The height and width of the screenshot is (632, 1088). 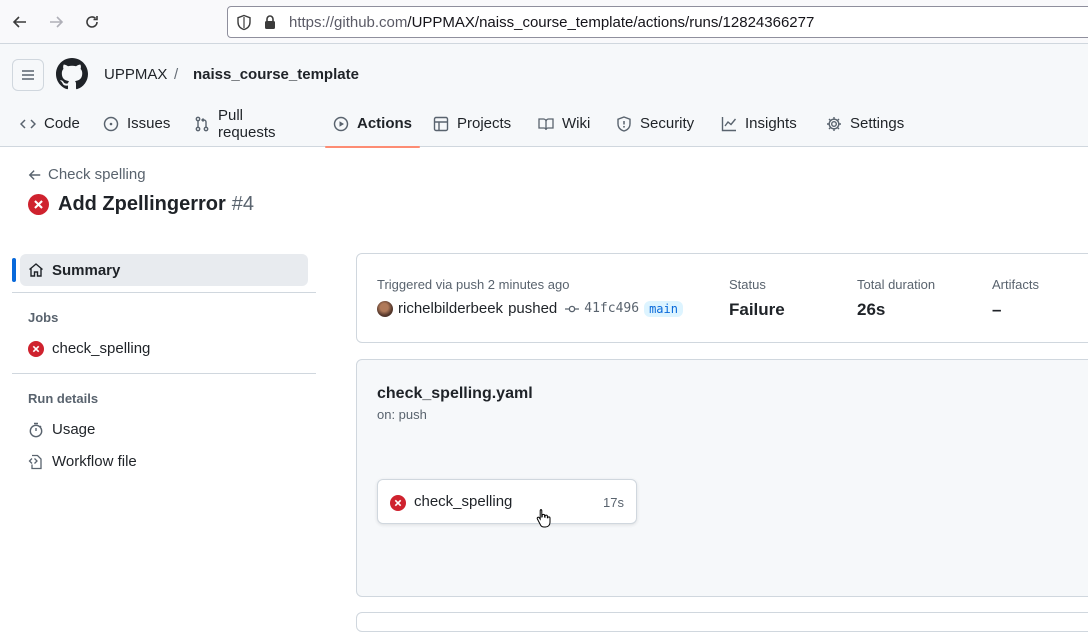 What do you see at coordinates (56, 22) in the screenshot?
I see `forward-arrow-icon` at bounding box center [56, 22].